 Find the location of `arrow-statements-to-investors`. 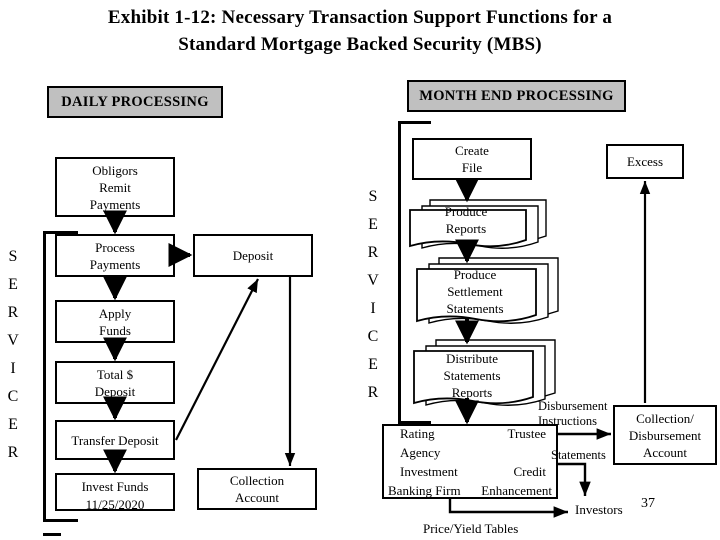

arrow-statements-to-investors is located at coordinates (574, 479).